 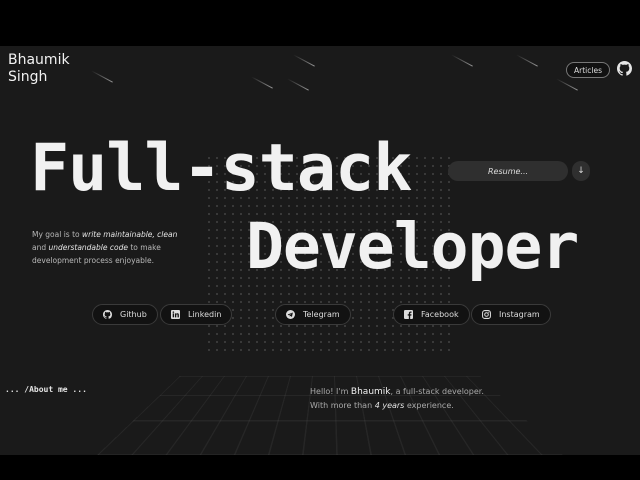 What do you see at coordinates (133, 314) in the screenshot?
I see `social-label: Github` at bounding box center [133, 314].